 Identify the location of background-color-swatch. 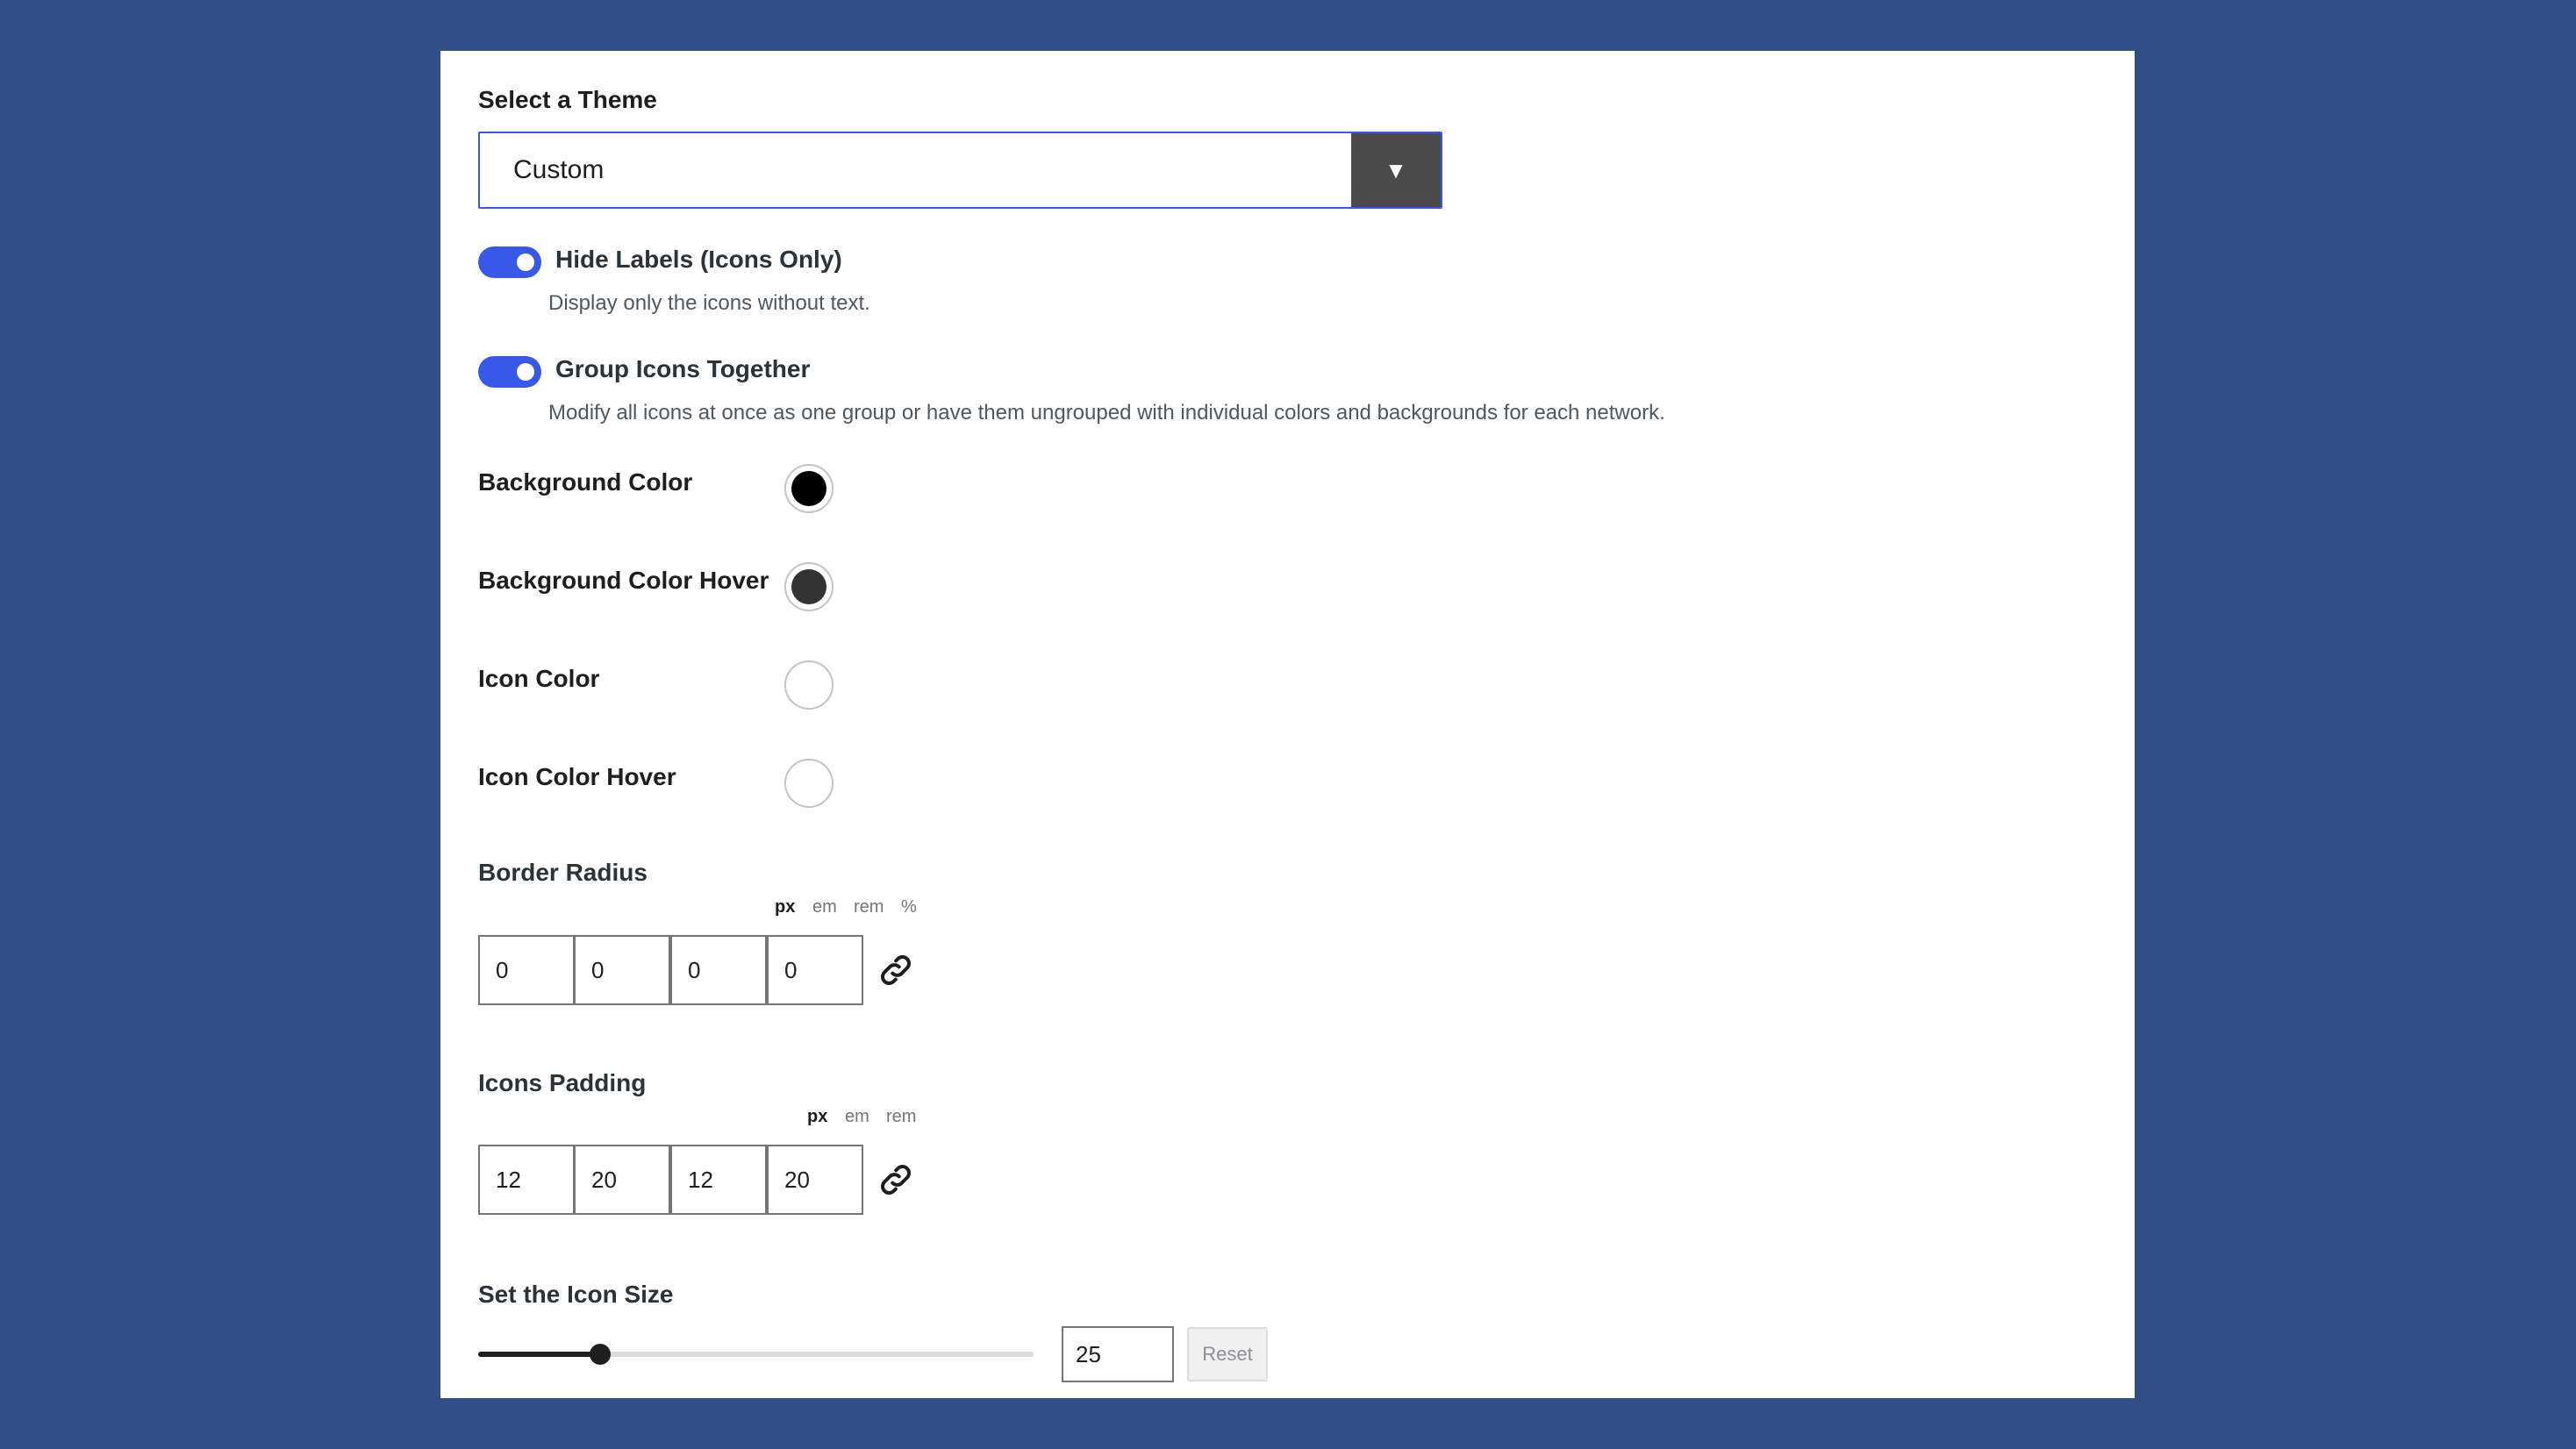
(809, 488).